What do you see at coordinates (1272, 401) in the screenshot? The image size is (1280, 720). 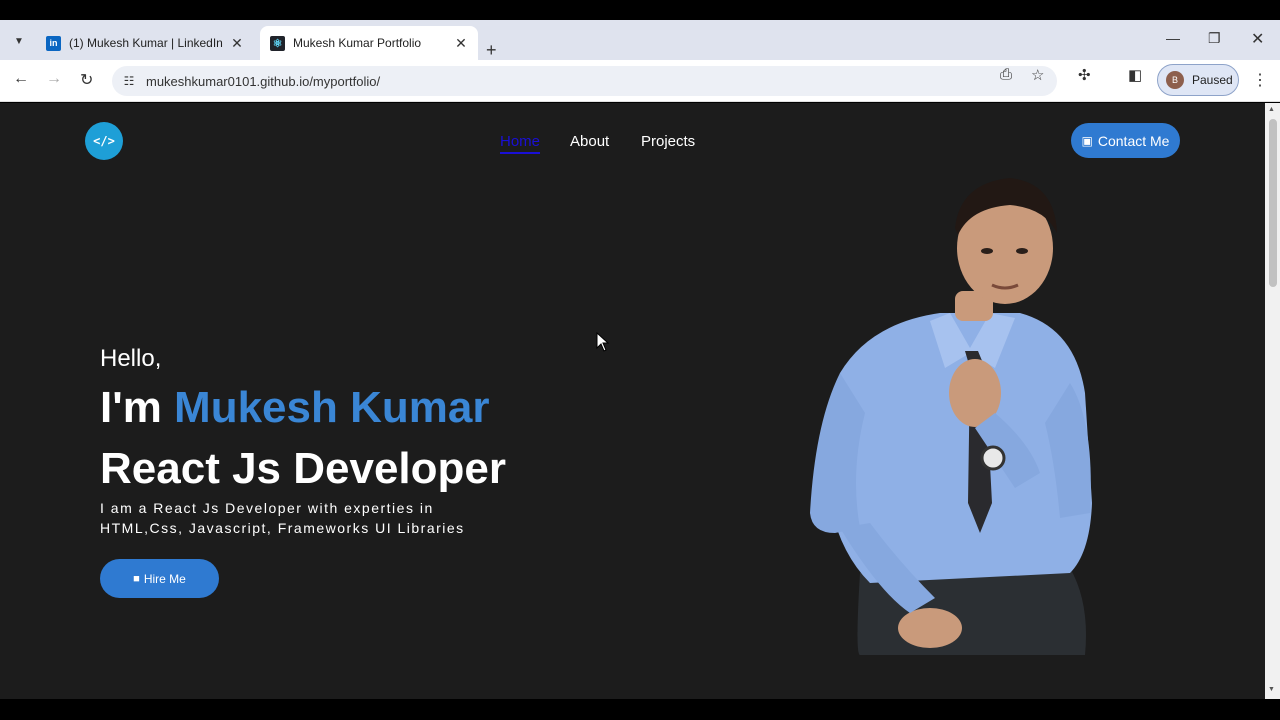 I see `page-scrollbar: ▲ ▼` at bounding box center [1272, 401].